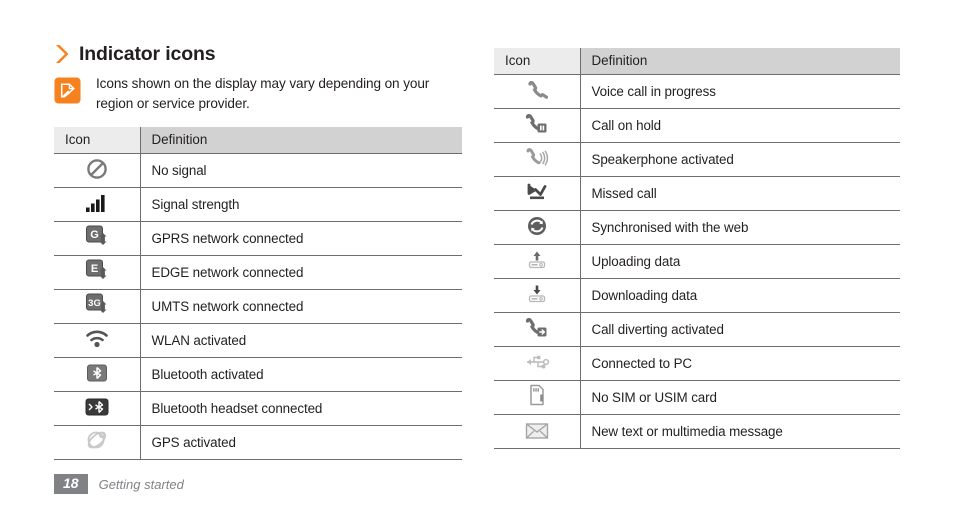  I want to click on table-row: New text or multimedia message, so click(697, 431).